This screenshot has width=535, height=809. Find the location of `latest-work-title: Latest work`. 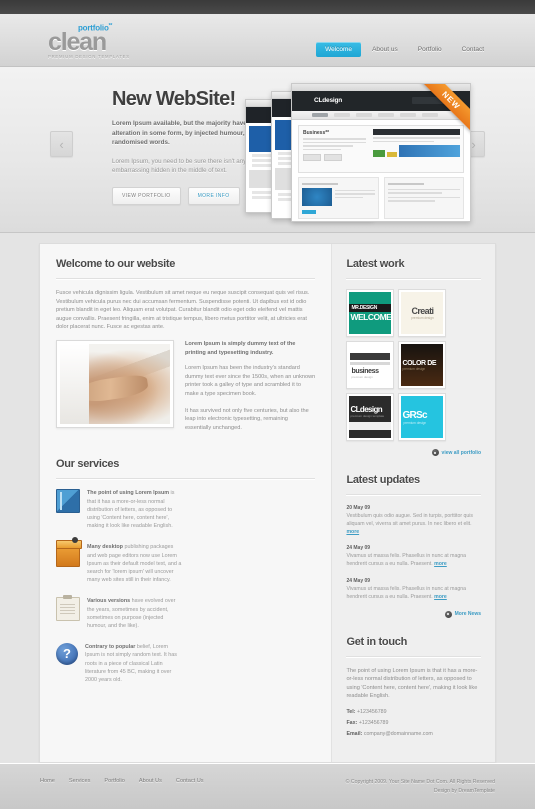

latest-work-title: Latest work is located at coordinates (375, 264).